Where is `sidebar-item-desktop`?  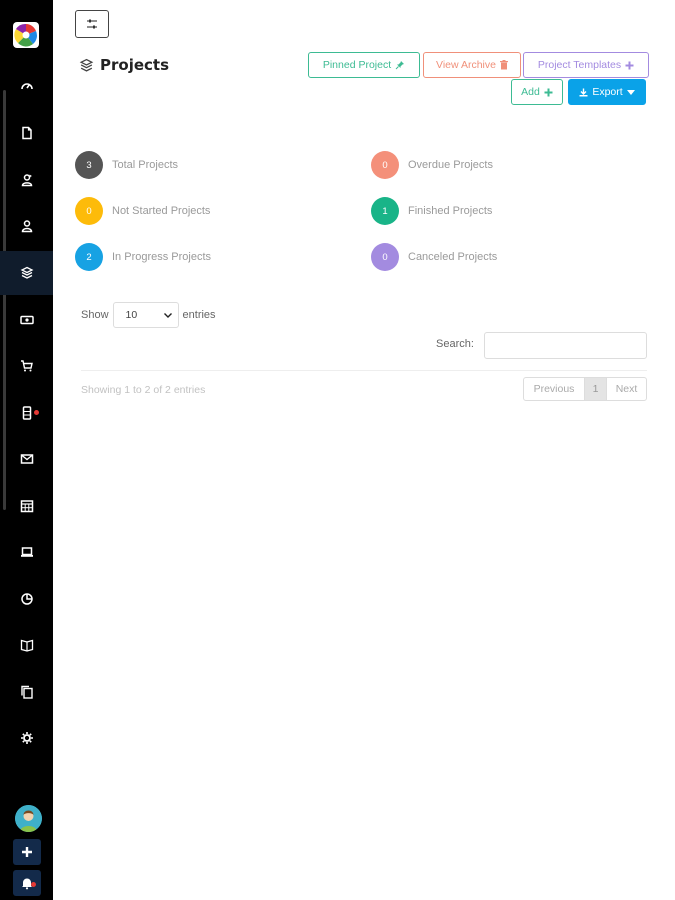 sidebar-item-desktop is located at coordinates (26, 552).